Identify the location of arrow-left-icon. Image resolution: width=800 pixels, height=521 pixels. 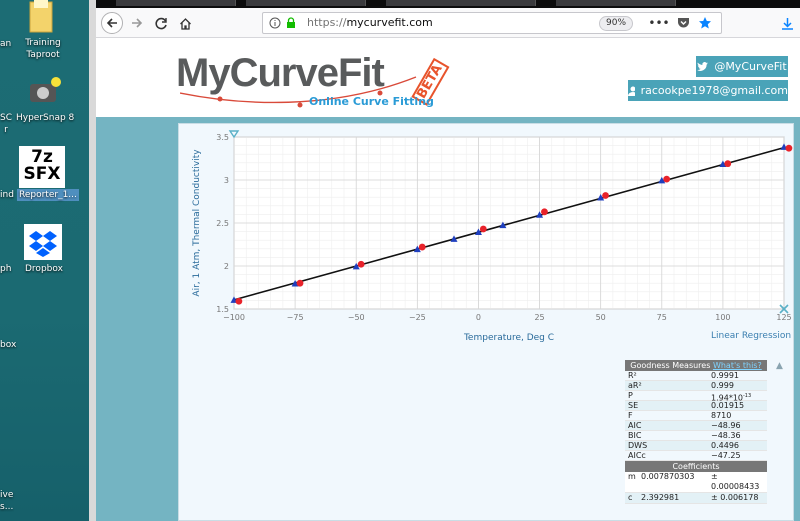
(111, 23).